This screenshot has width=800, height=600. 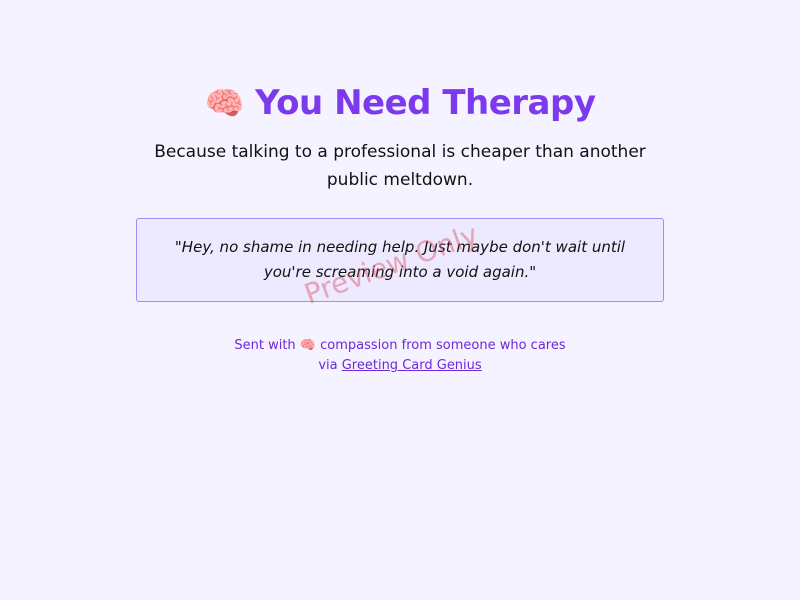 I want to click on page-title: 🧠 You Need Therapy, so click(x=400, y=103).